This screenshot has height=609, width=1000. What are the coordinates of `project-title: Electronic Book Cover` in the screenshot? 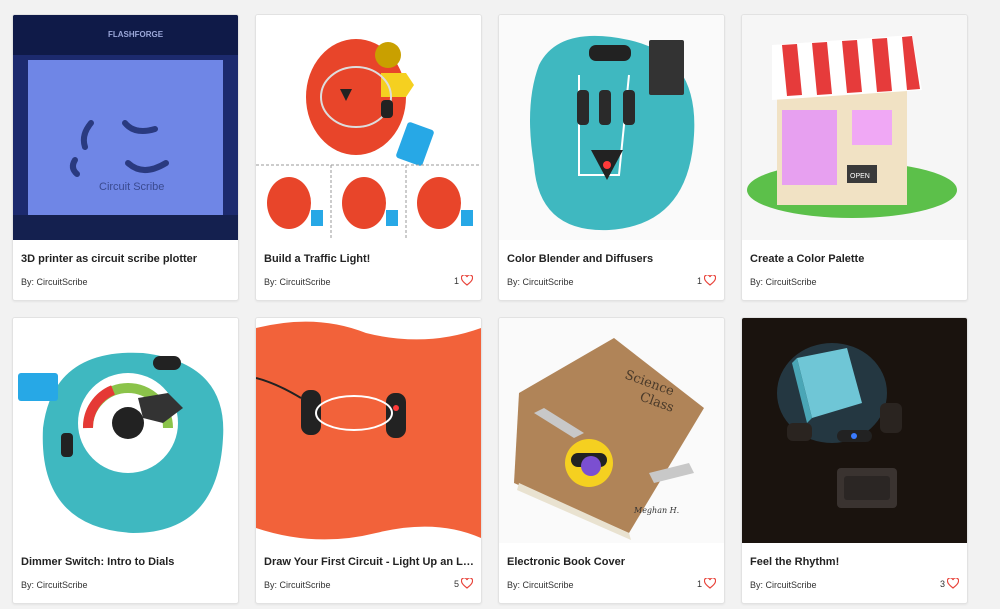 It's located at (613, 562).